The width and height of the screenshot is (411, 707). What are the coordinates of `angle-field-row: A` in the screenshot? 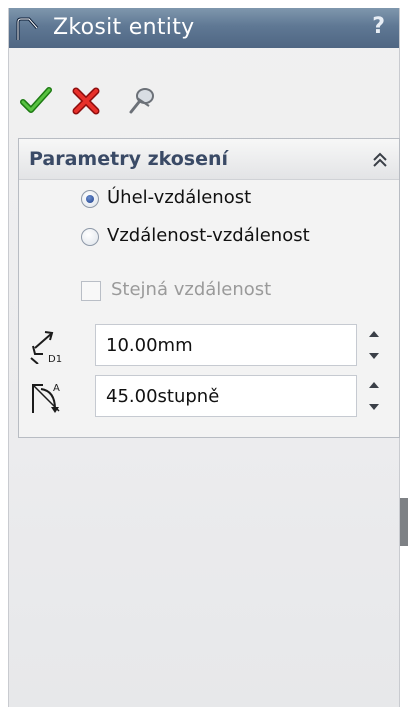 It's located at (209, 397).